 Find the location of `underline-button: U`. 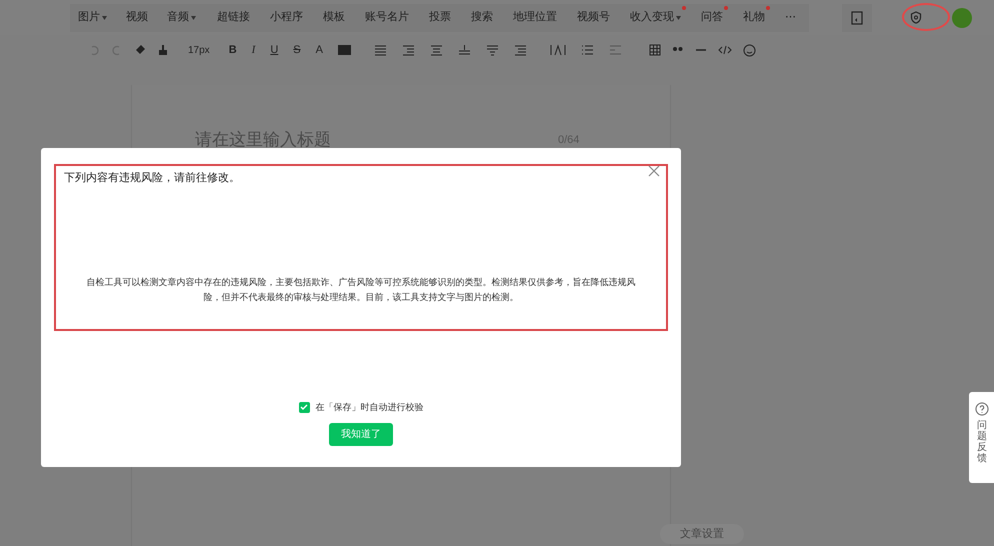

underline-button: U is located at coordinates (274, 50).